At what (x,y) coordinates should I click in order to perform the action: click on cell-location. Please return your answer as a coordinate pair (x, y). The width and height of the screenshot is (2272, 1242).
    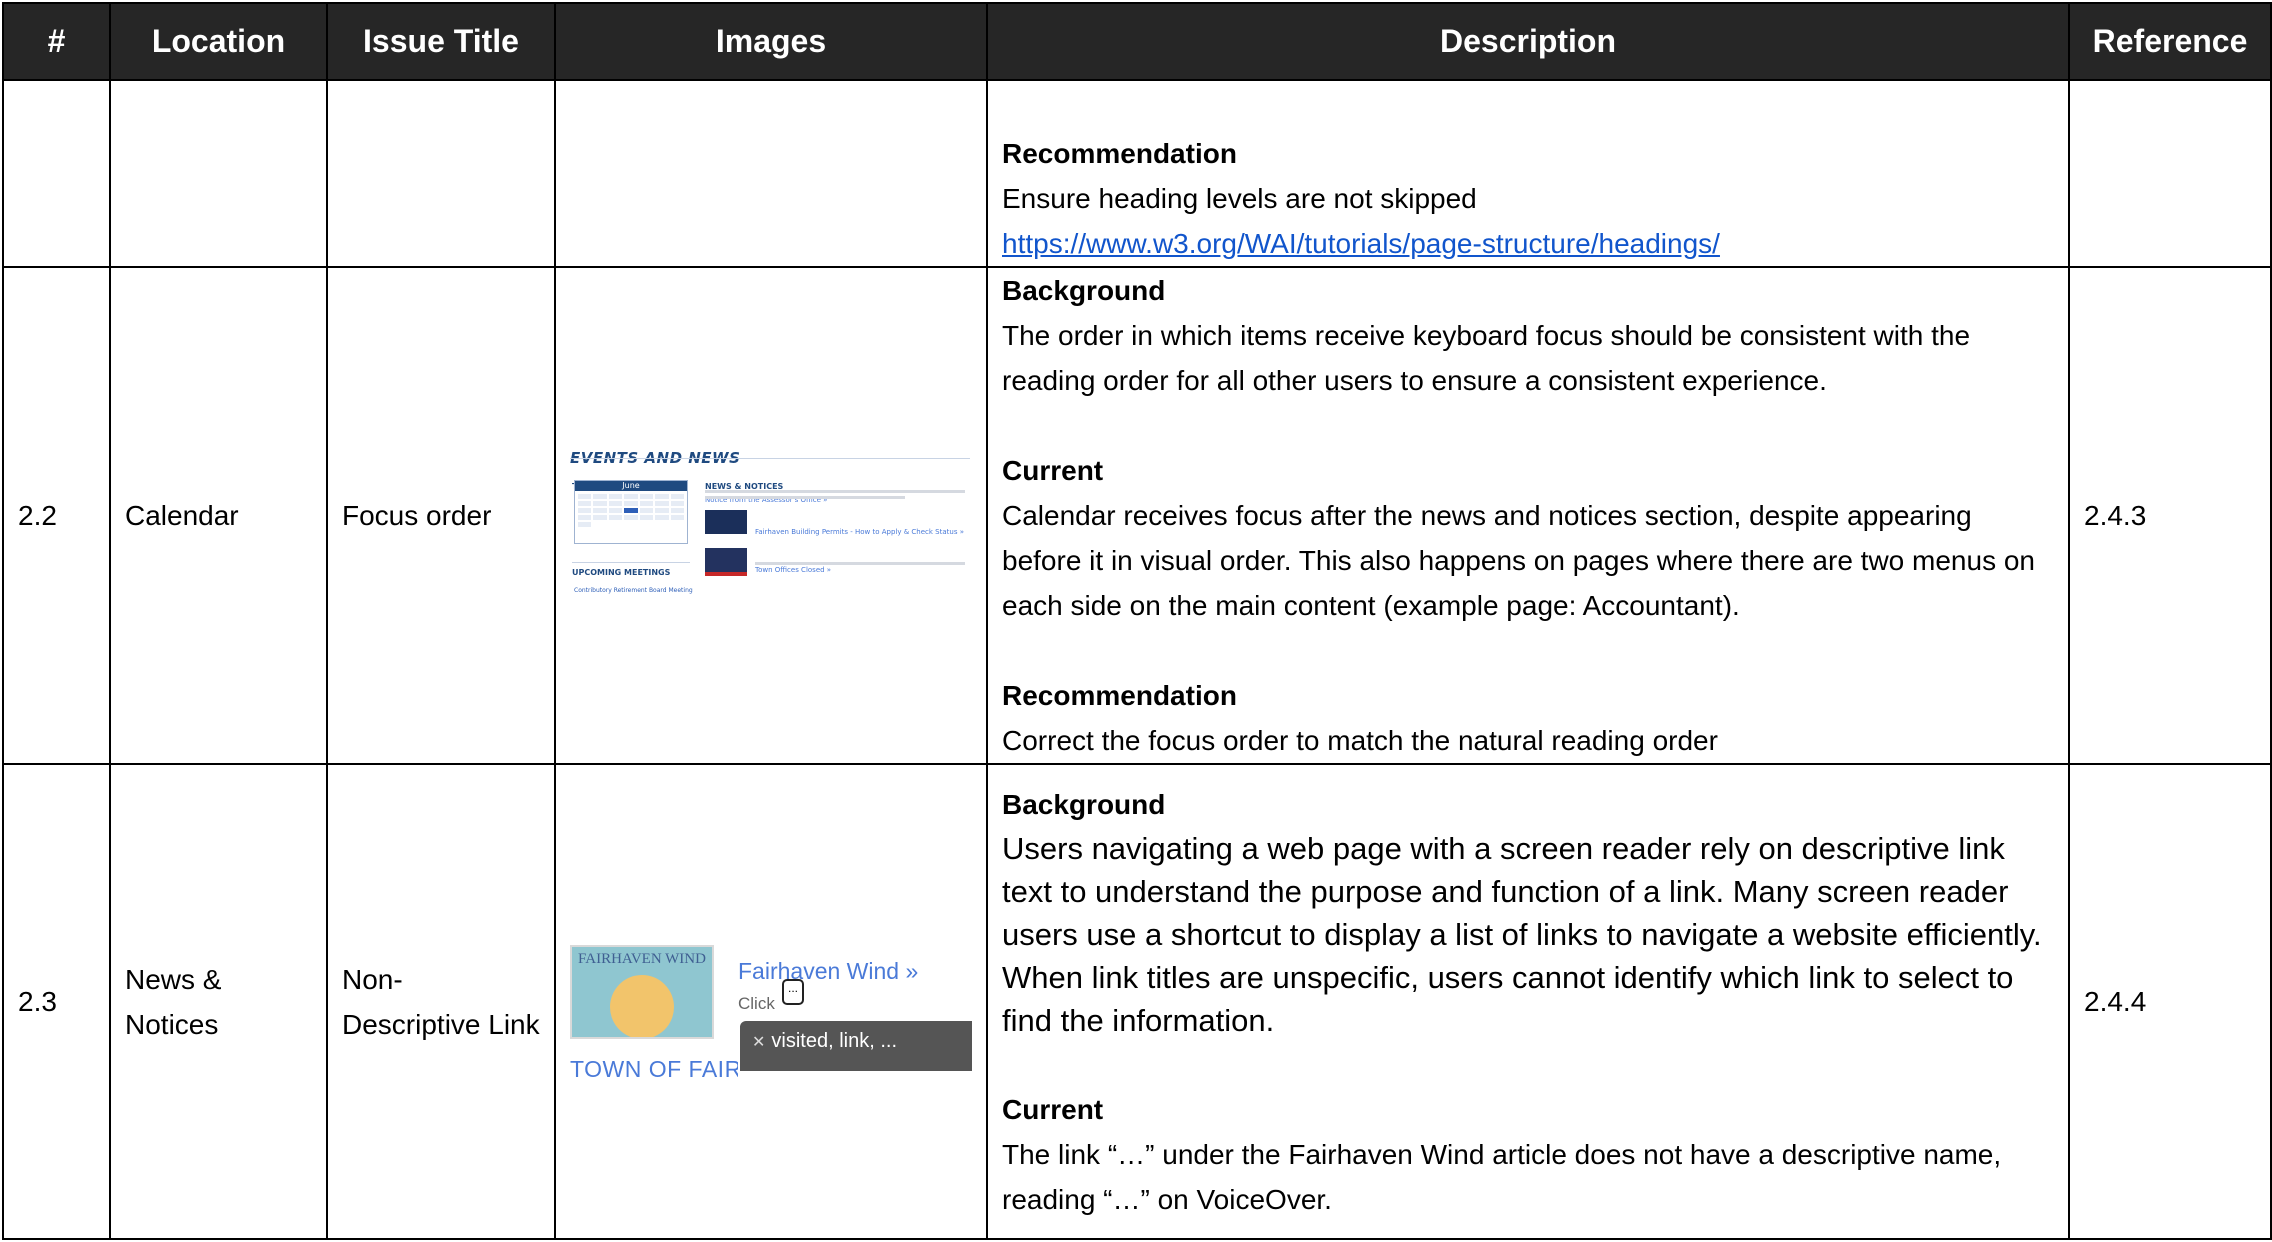
    Looking at the image, I should click on (218, 173).